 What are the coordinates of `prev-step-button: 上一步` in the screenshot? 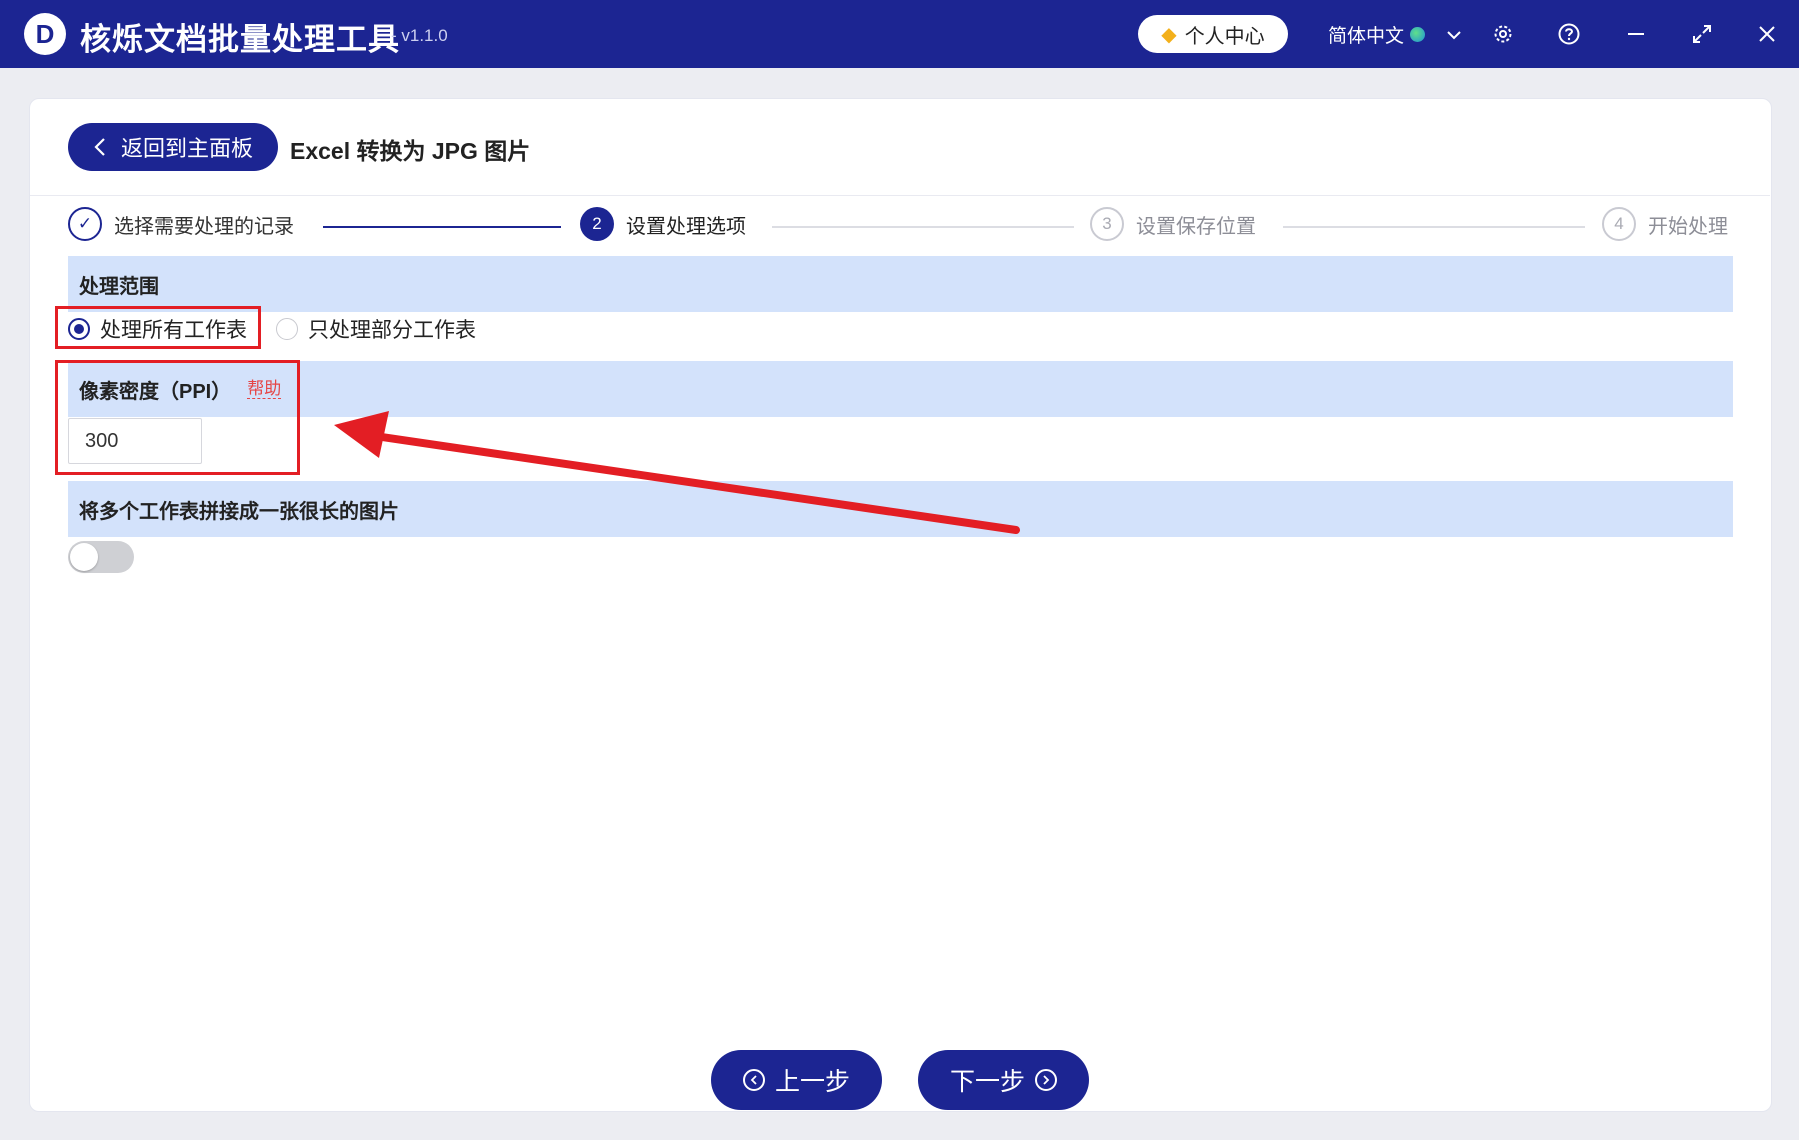 It's located at (796, 1080).